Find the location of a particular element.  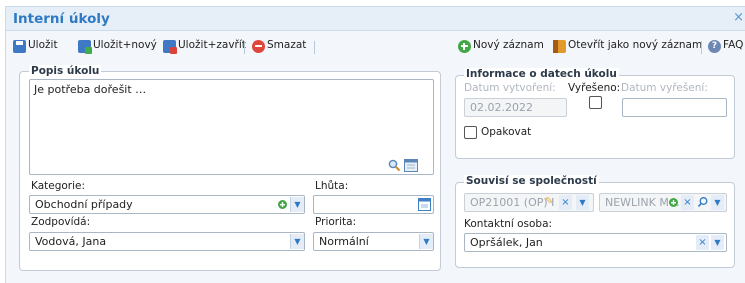

category-value: Obchodní případy is located at coordinates (84, 204).